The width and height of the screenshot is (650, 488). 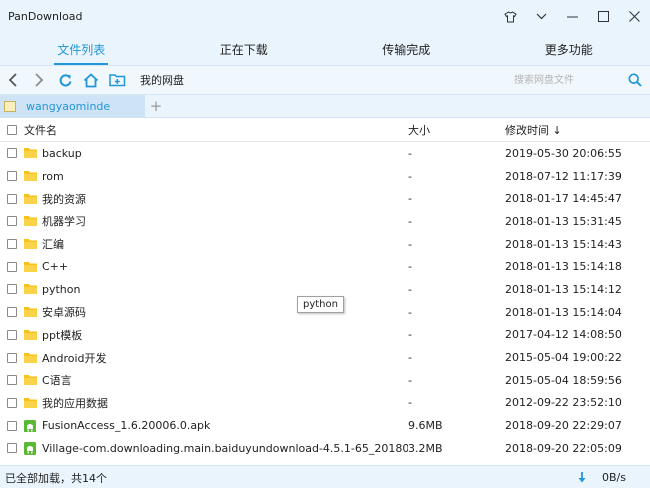 I want to click on file-name: 我的资源, so click(x=64, y=199).